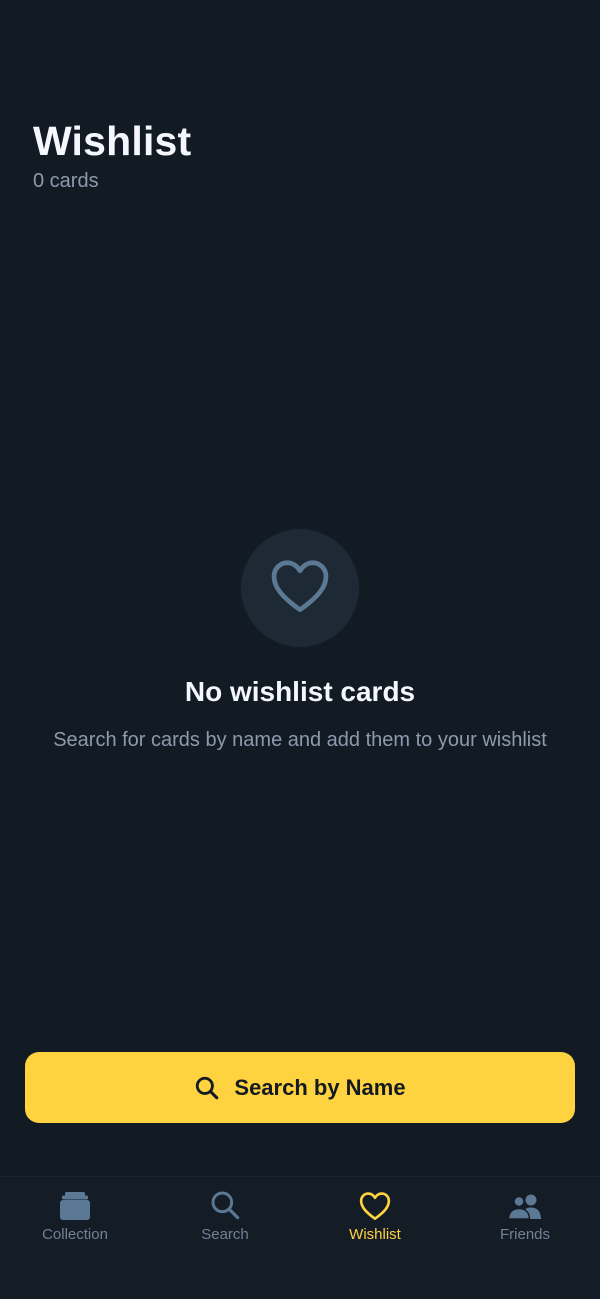 This screenshot has width=600, height=1299. I want to click on nav-label-wishlist: Wishlist, so click(375, 1234).